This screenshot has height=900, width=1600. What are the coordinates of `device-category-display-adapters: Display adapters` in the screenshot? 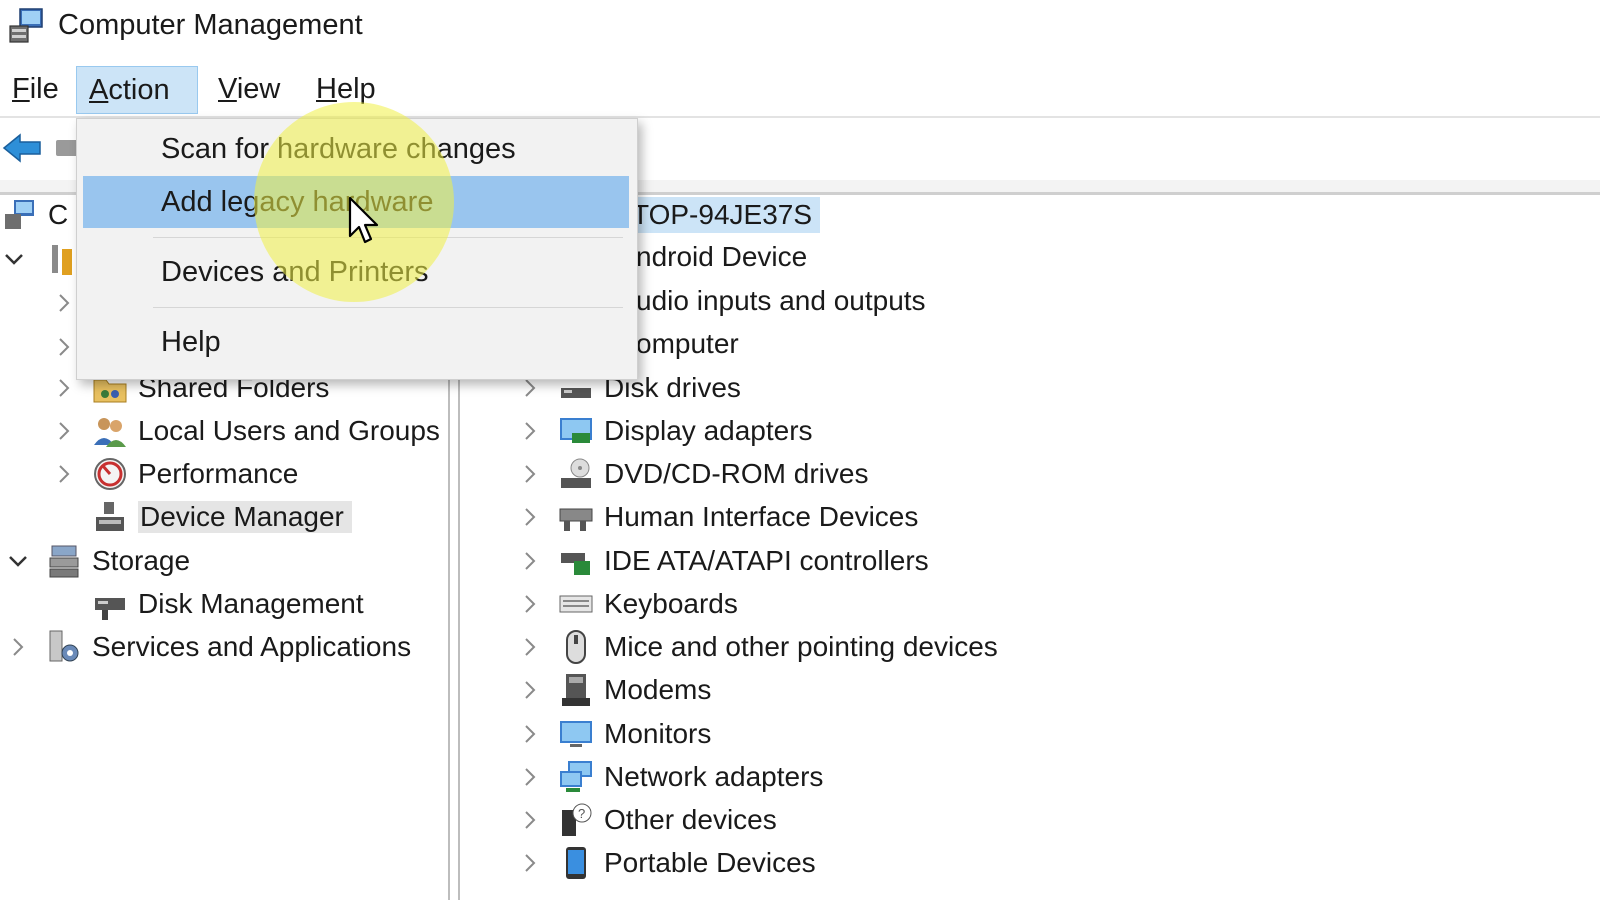 It's located at (664, 431).